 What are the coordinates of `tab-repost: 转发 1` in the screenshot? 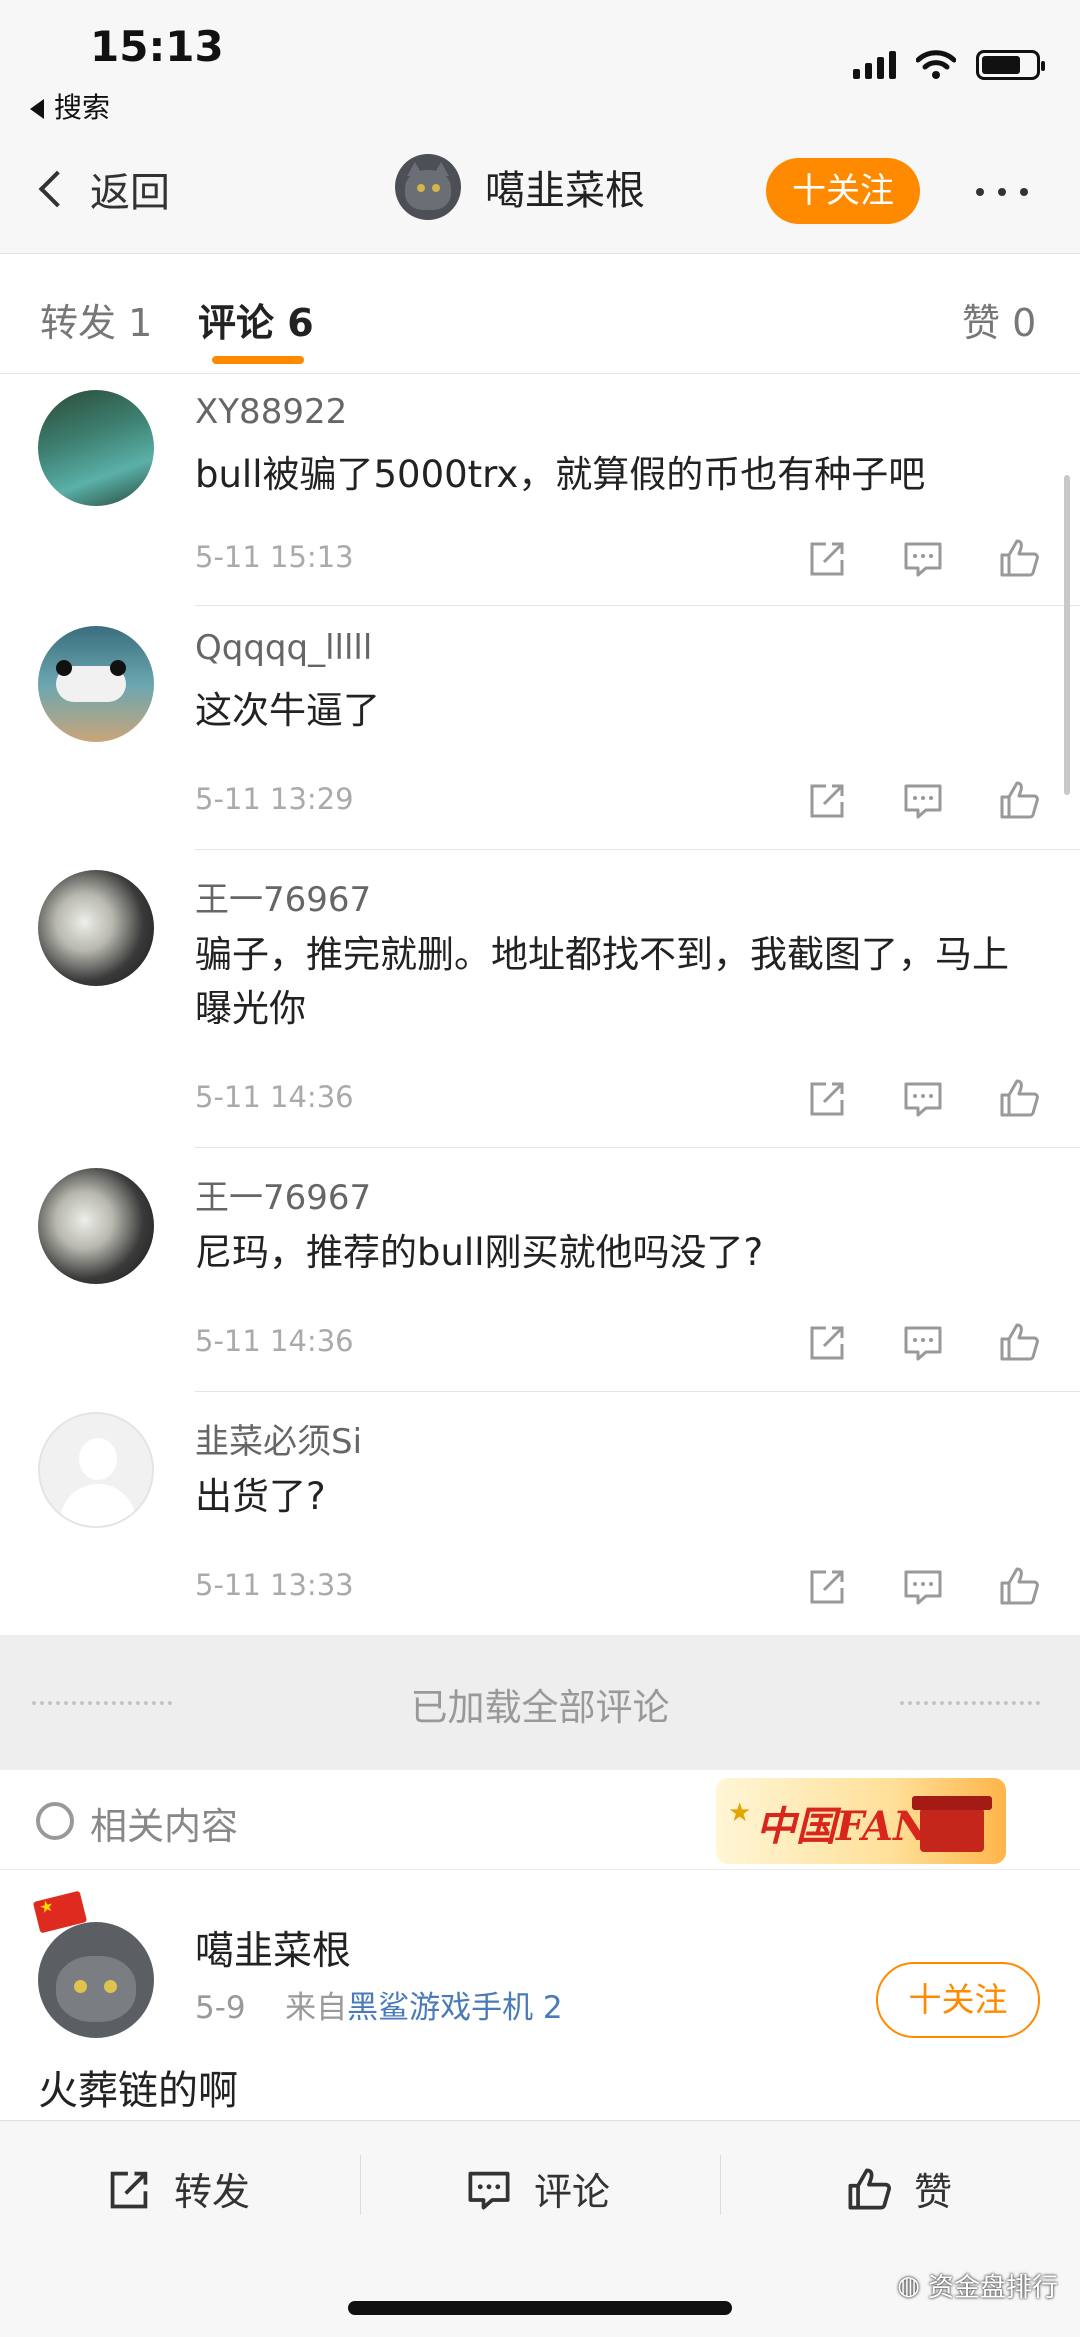 It's located at (96, 319).